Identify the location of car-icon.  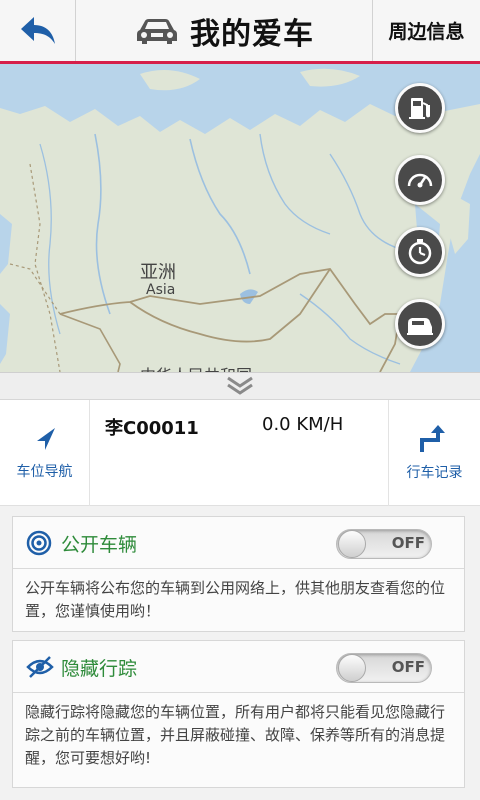
(157, 31).